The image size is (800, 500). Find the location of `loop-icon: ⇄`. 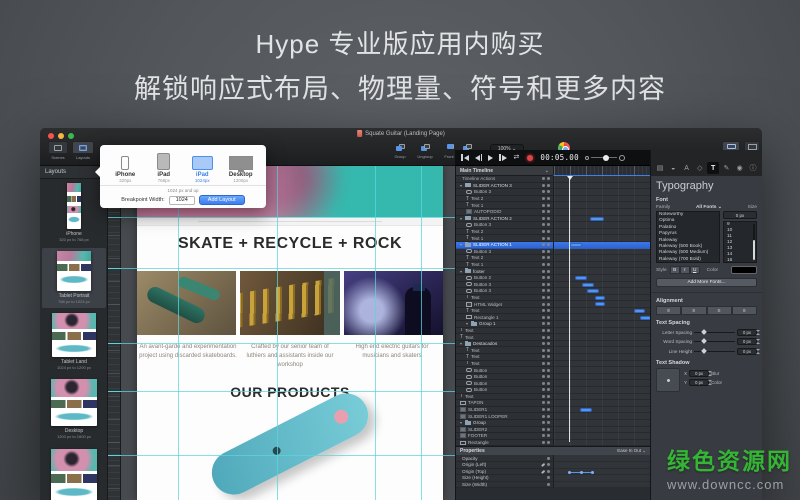

loop-icon: ⇄ is located at coordinates (517, 157).